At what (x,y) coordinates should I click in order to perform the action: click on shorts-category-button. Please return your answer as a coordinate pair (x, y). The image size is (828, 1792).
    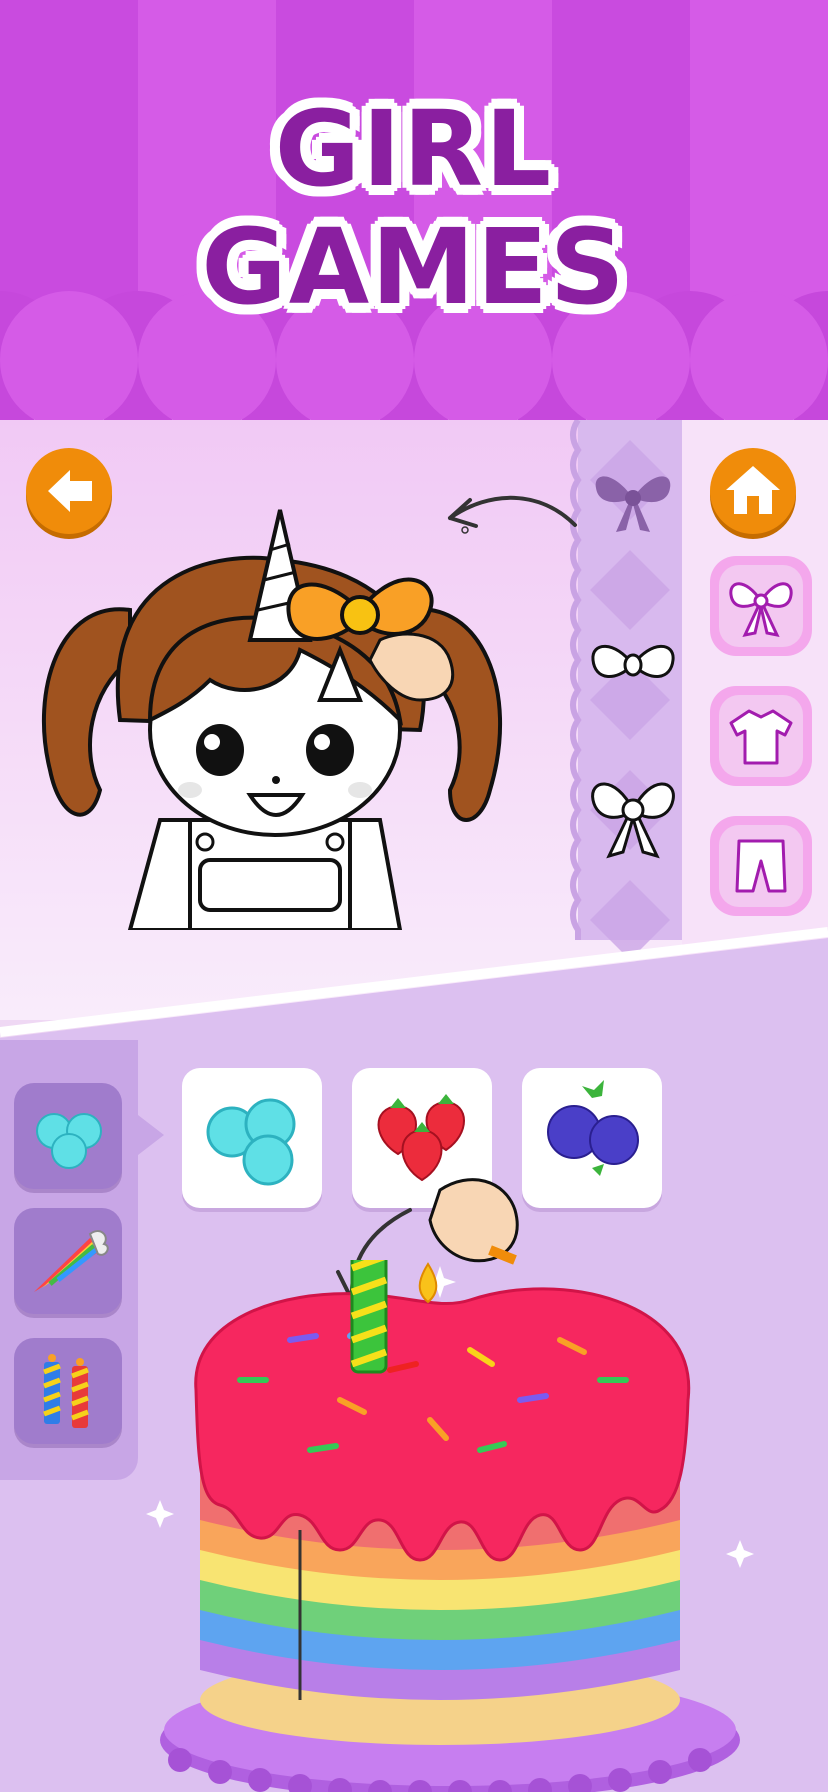
    Looking at the image, I should click on (761, 866).